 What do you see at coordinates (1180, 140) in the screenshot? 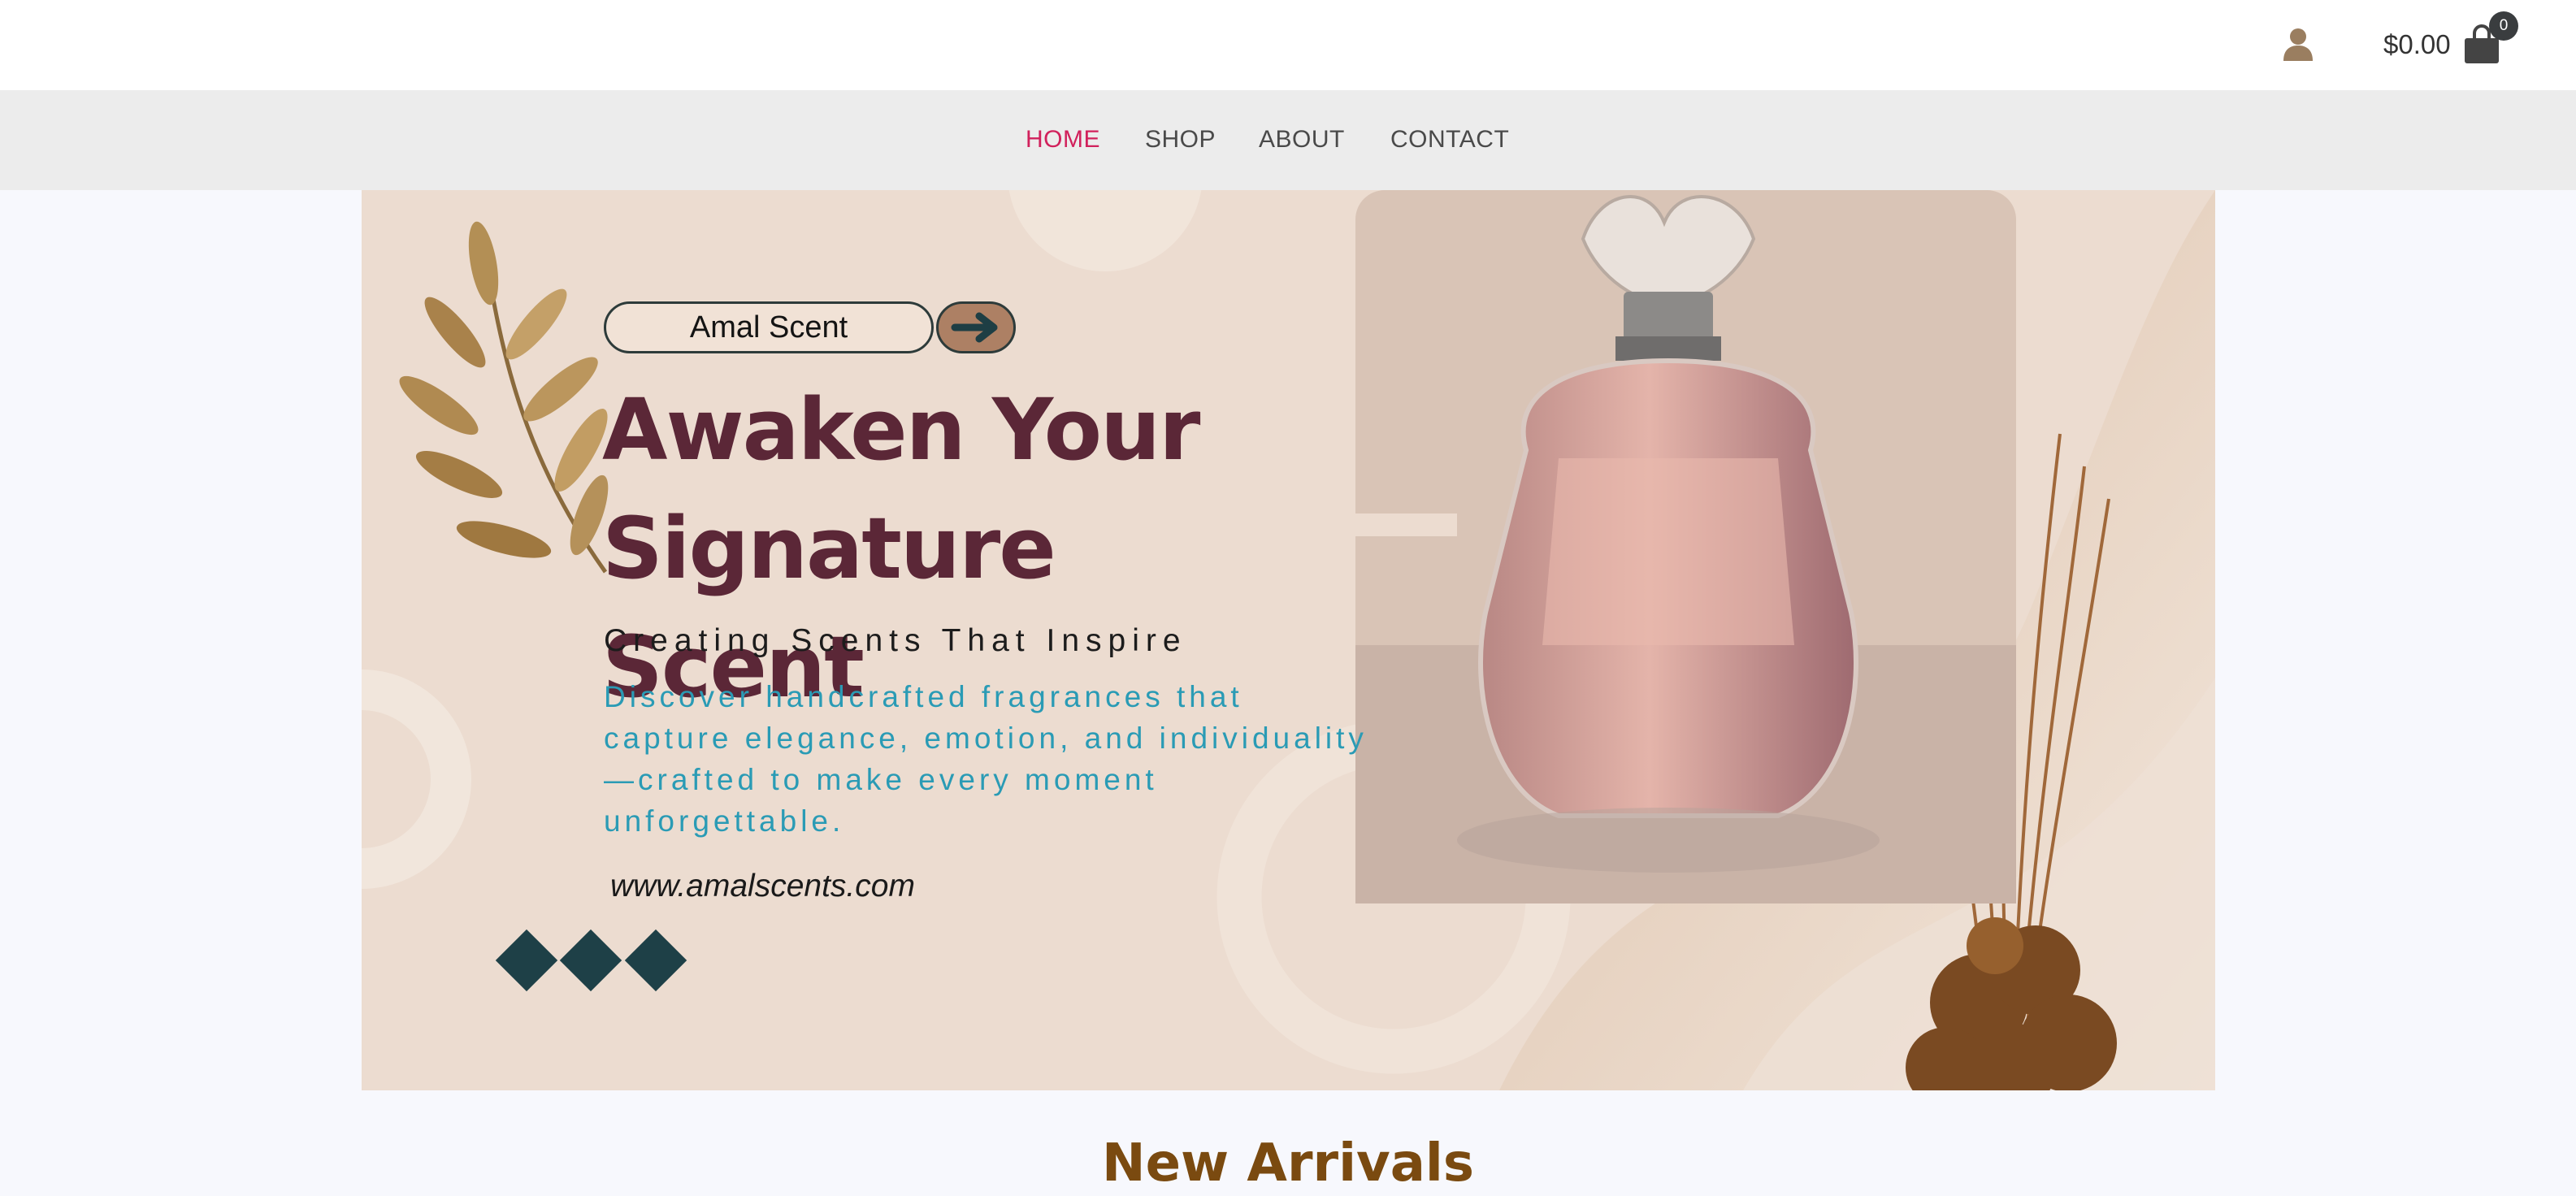
I see `nav-shop: SHOP` at bounding box center [1180, 140].